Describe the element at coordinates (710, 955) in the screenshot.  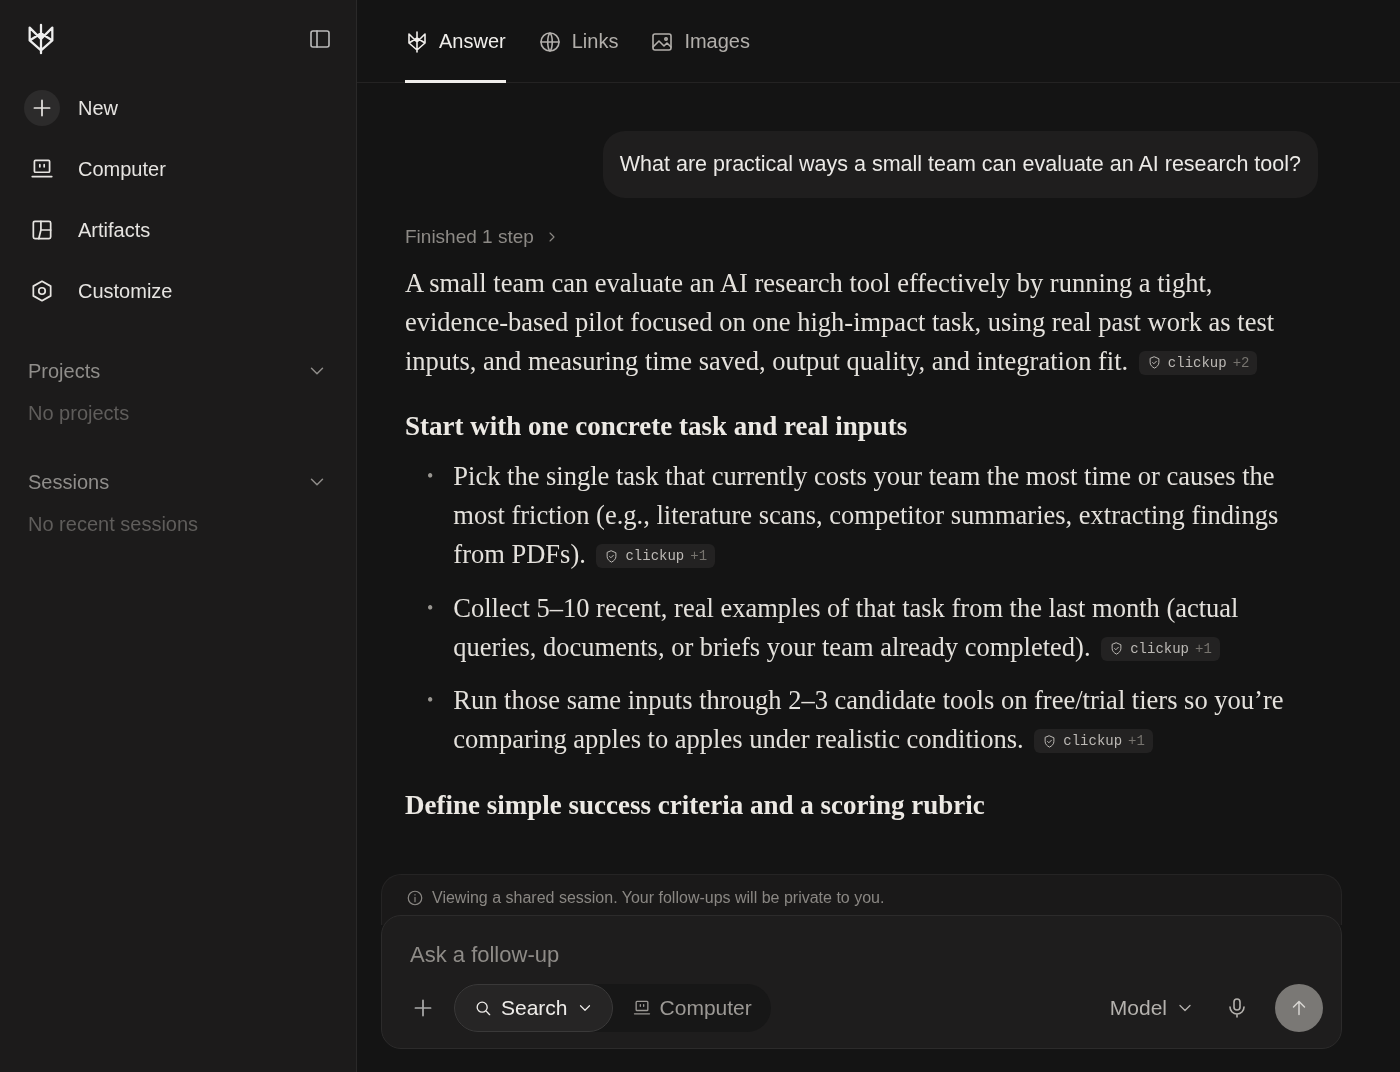
I see `follow-up-input: Ask a follow-up` at that location.